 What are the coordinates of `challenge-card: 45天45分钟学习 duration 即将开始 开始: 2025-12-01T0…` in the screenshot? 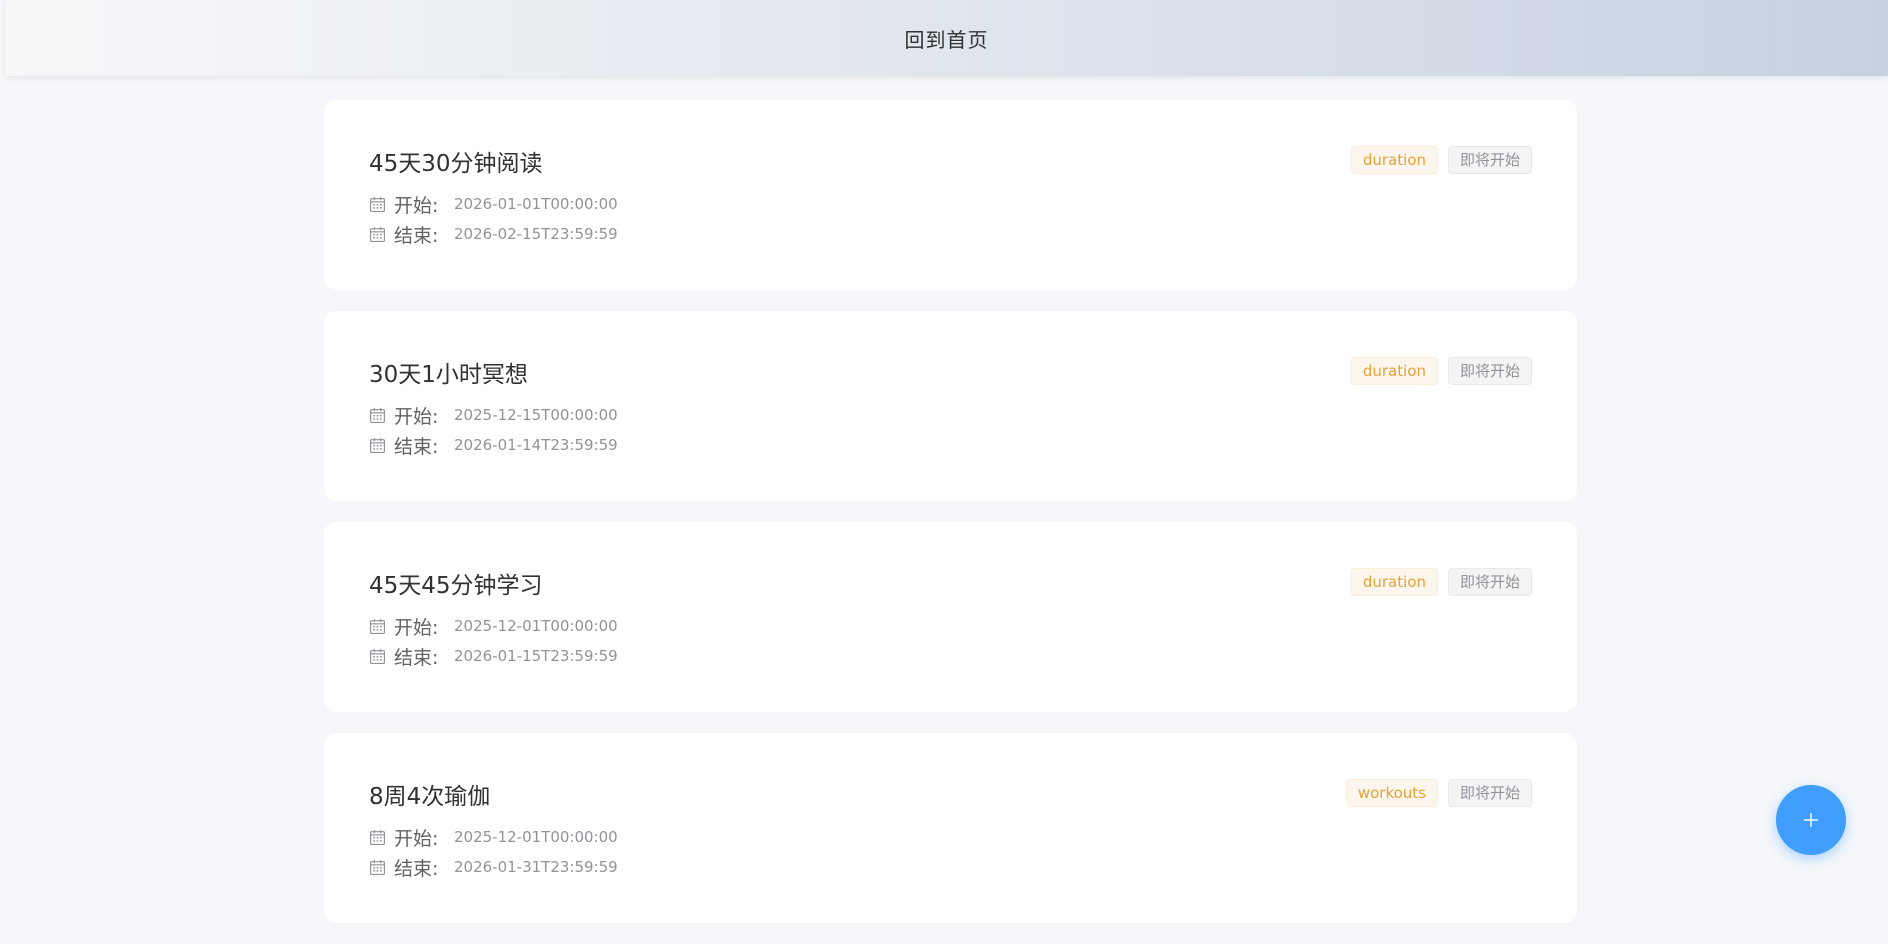 It's located at (950, 617).